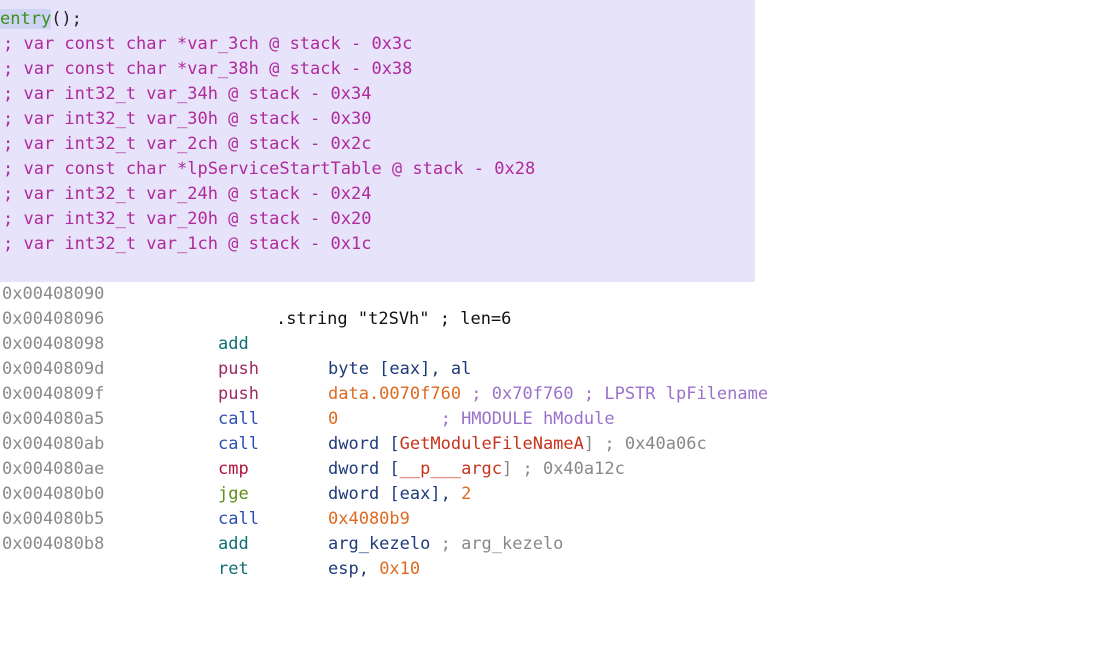 The image size is (1098, 661). Describe the element at coordinates (187, 219) in the screenshot. I see `var-comment-line: ; var int32_t var_20h @ stack - 0x20` at that location.